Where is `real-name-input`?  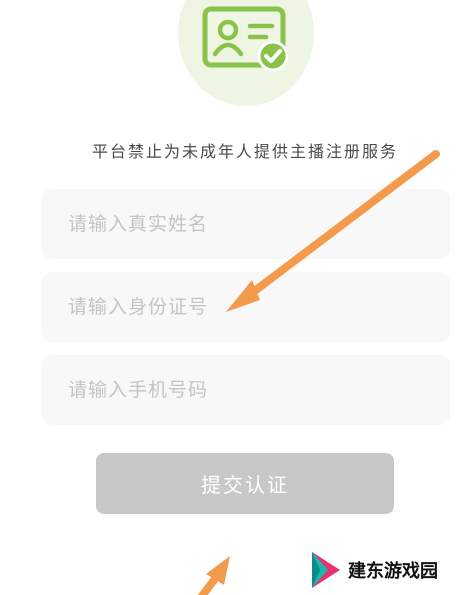 real-name-input is located at coordinates (246, 224).